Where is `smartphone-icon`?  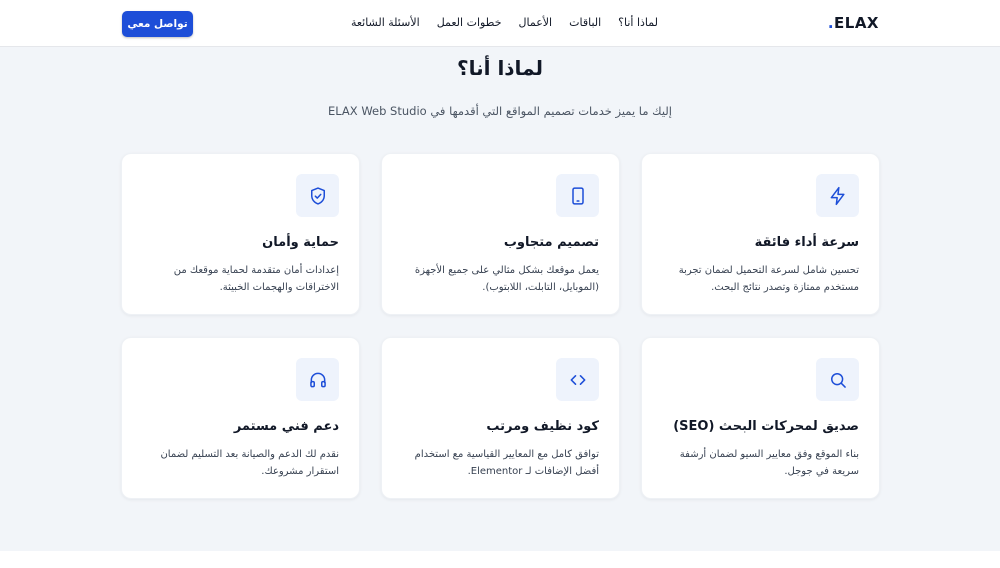
smartphone-icon is located at coordinates (577, 195).